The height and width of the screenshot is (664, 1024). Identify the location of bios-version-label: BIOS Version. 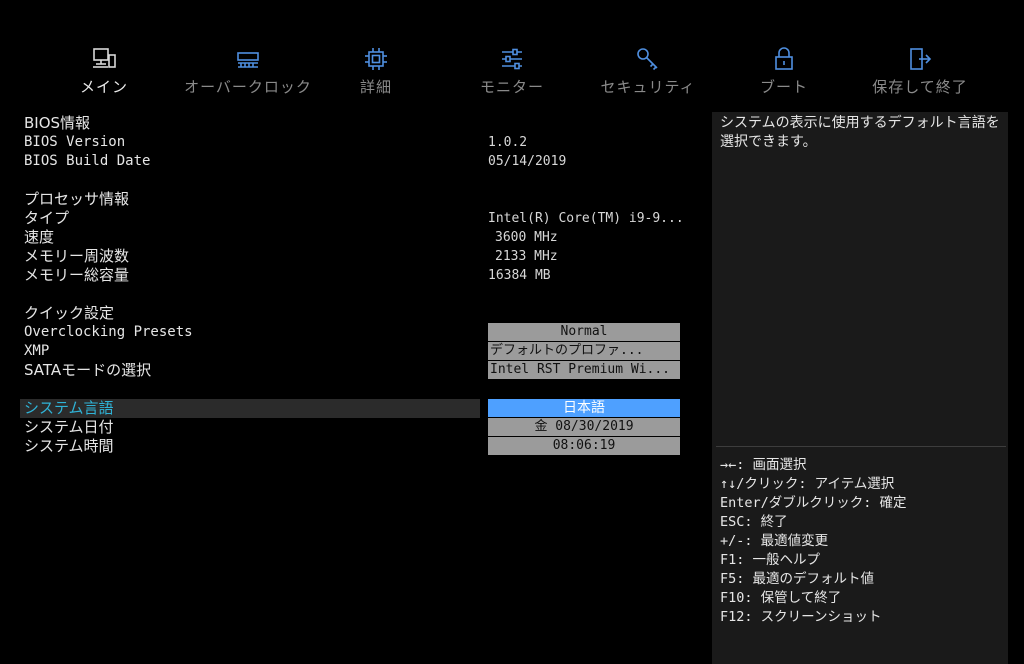
(75, 142).